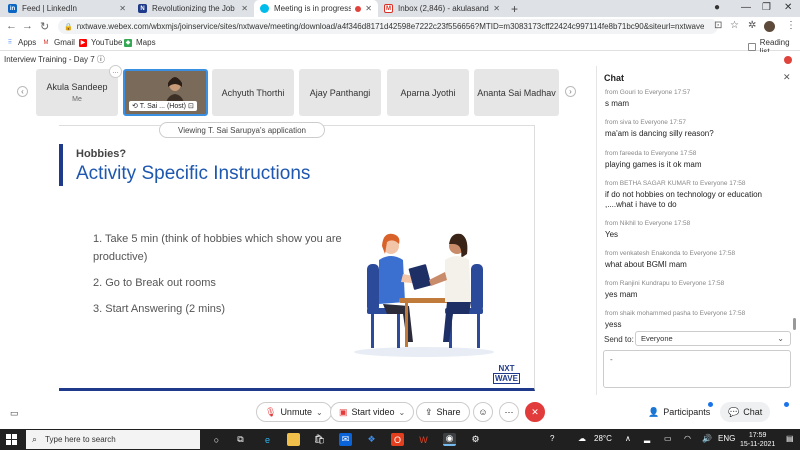  Describe the element at coordinates (790, 438) in the screenshot. I see `notifications-icon: ▤` at that location.